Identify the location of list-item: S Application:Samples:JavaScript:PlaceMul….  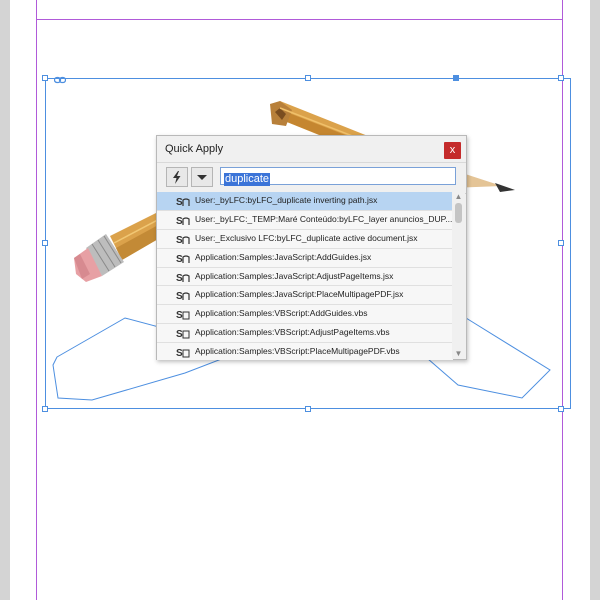
(305, 296).